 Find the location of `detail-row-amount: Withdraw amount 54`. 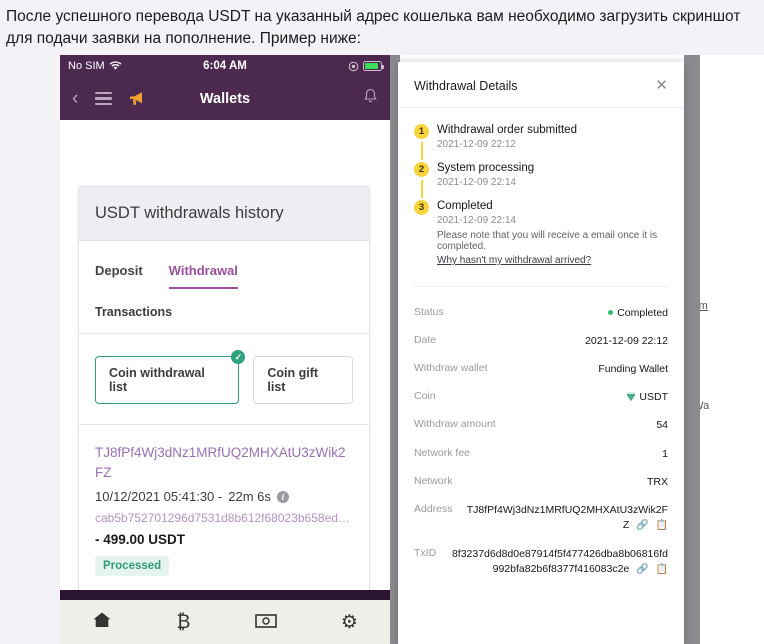

detail-row-amount: Withdraw amount 54 is located at coordinates (541, 426).